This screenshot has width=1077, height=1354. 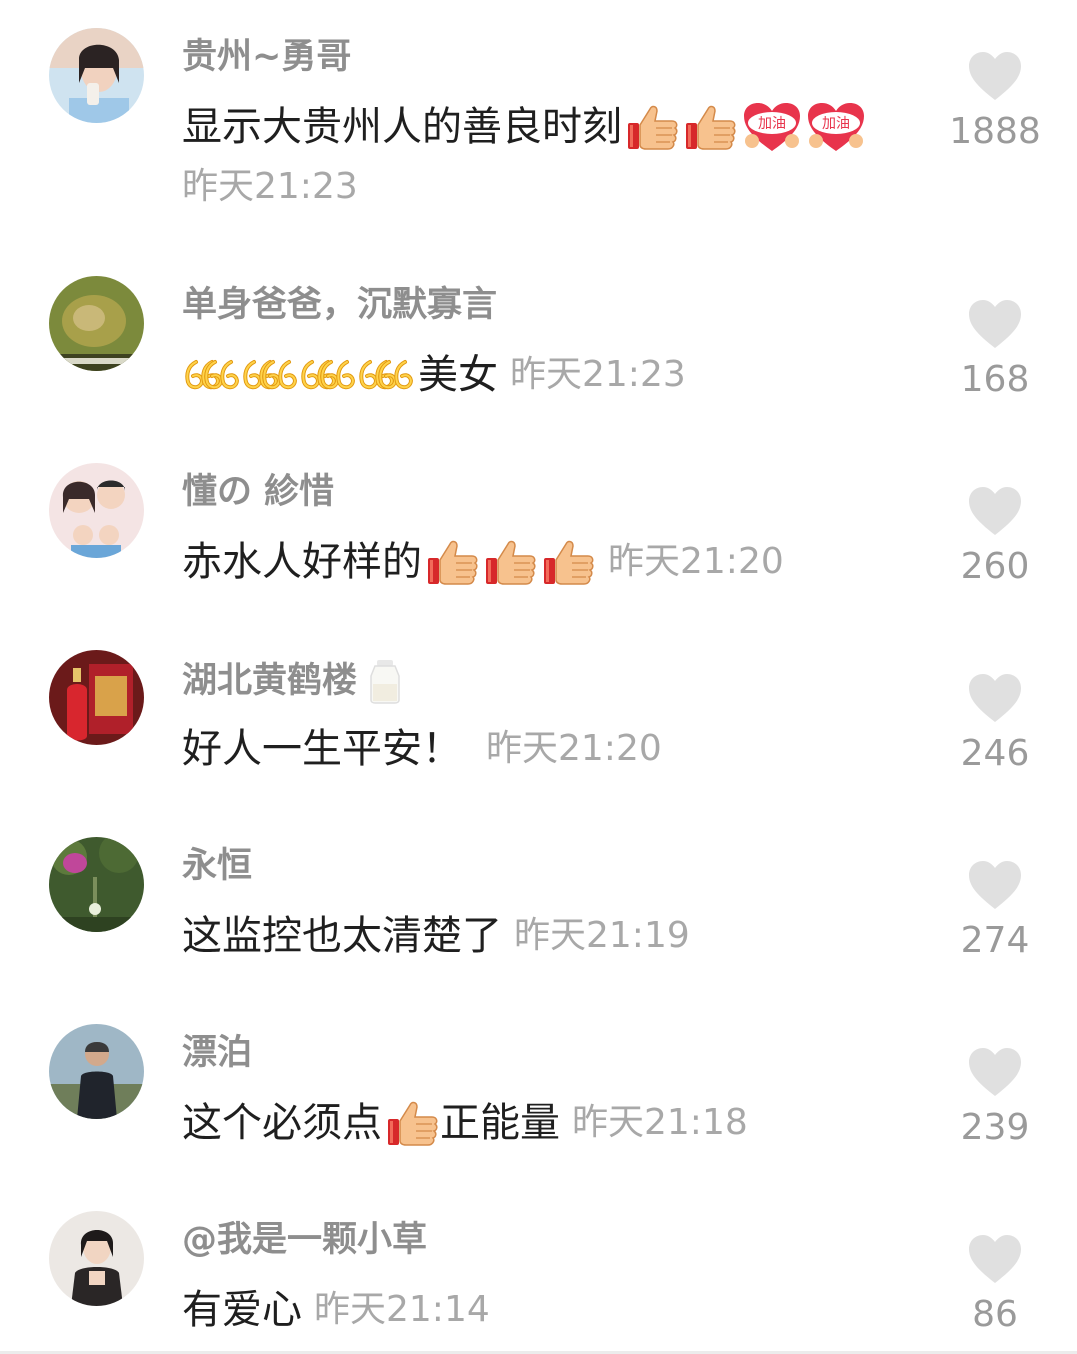 I want to click on username: 单身爸爸，沉默寡言, so click(x=339, y=305).